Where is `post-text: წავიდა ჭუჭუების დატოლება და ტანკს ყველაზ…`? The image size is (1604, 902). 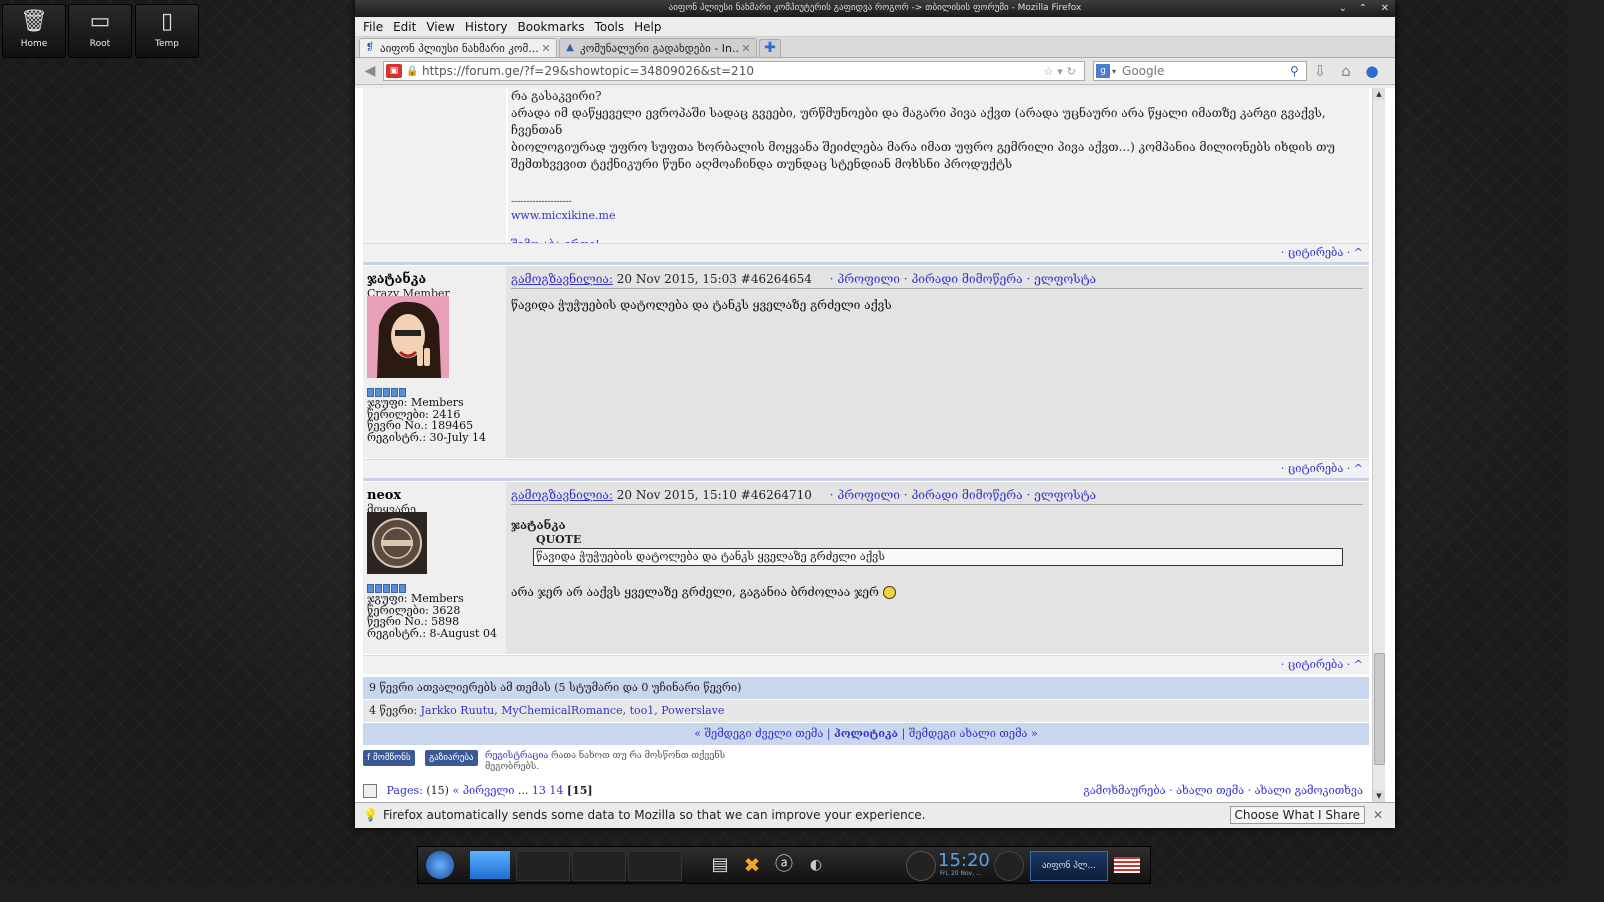
post-text: წავიდა ჭუჭუების დატოლება და ტანკს ყველაზ… is located at coordinates (701, 305).